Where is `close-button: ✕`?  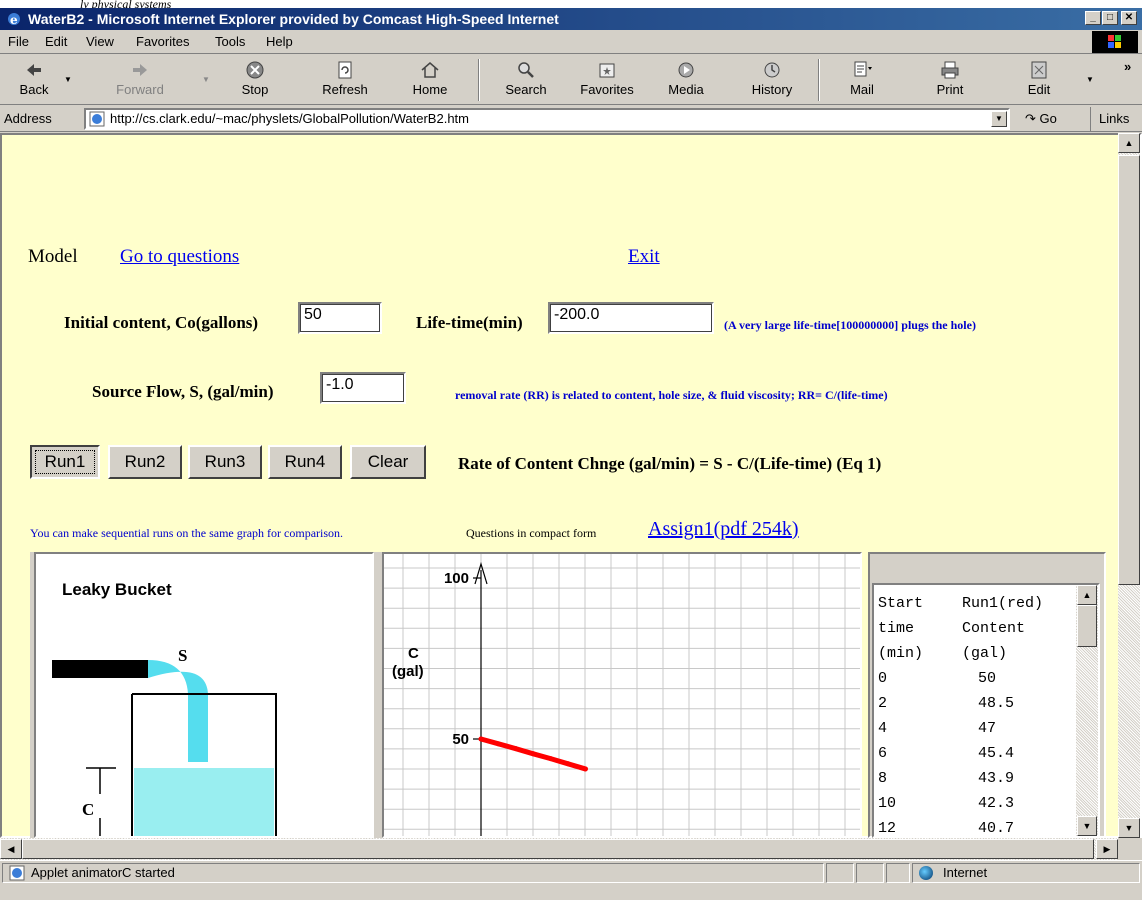 close-button: ✕ is located at coordinates (1129, 18).